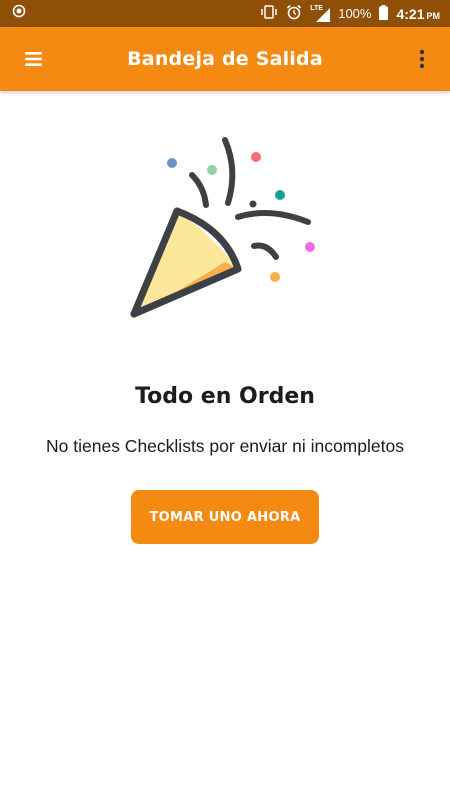 Image resolution: width=450 pixels, height=800 pixels. Describe the element at coordinates (225, 13) in the screenshot. I see `status-bar: LTE 100% 4:21 PM` at that location.